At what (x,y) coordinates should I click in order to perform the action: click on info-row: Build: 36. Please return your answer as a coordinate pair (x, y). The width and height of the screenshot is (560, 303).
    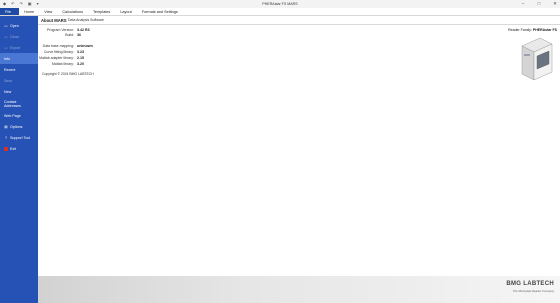
    Looking at the image, I should click on (103, 35).